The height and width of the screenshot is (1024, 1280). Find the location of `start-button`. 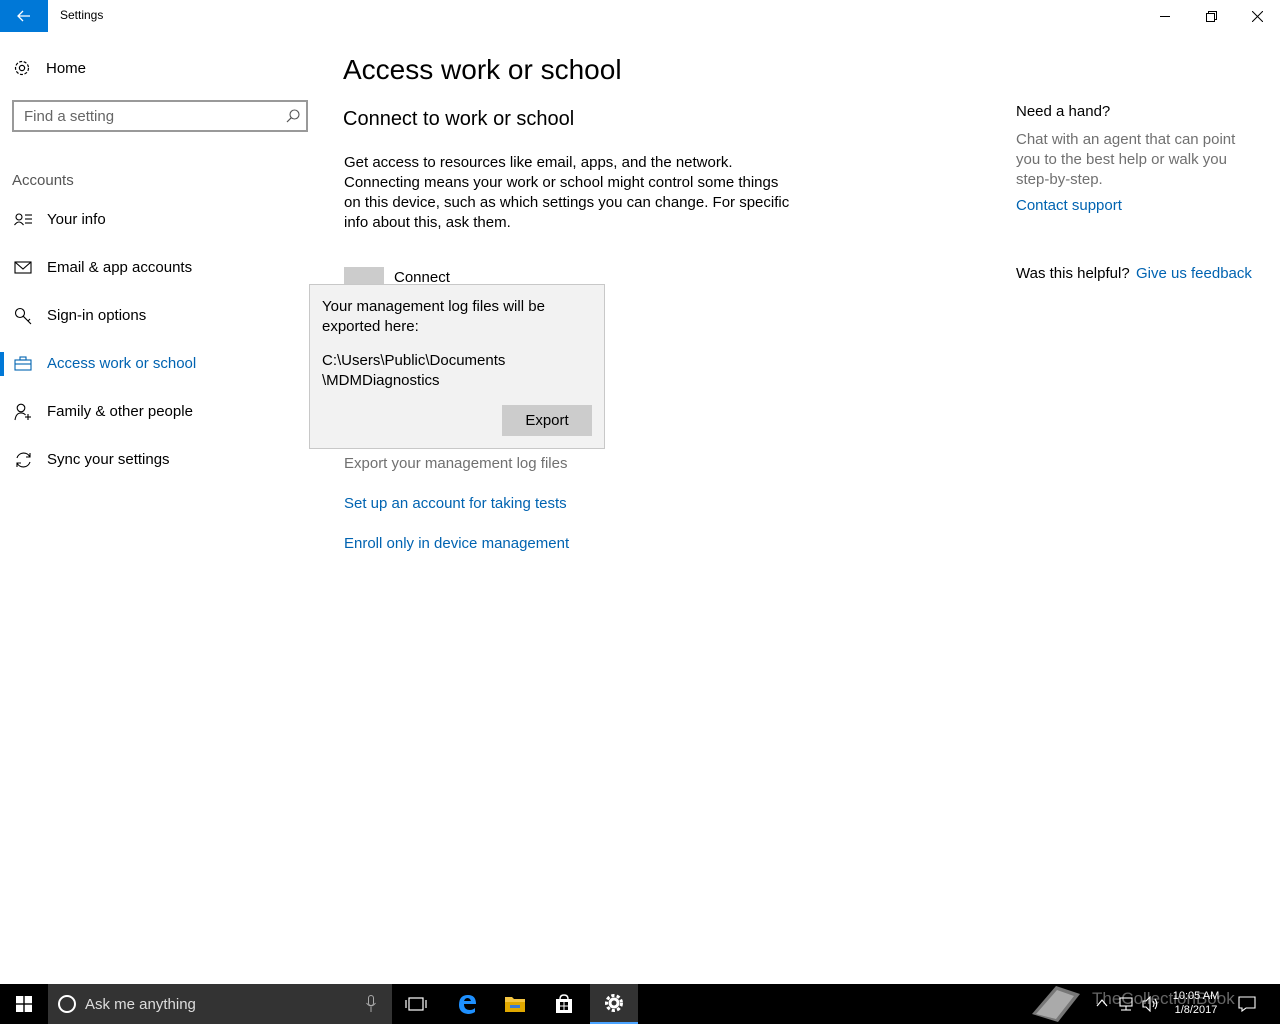

start-button is located at coordinates (24, 1004).